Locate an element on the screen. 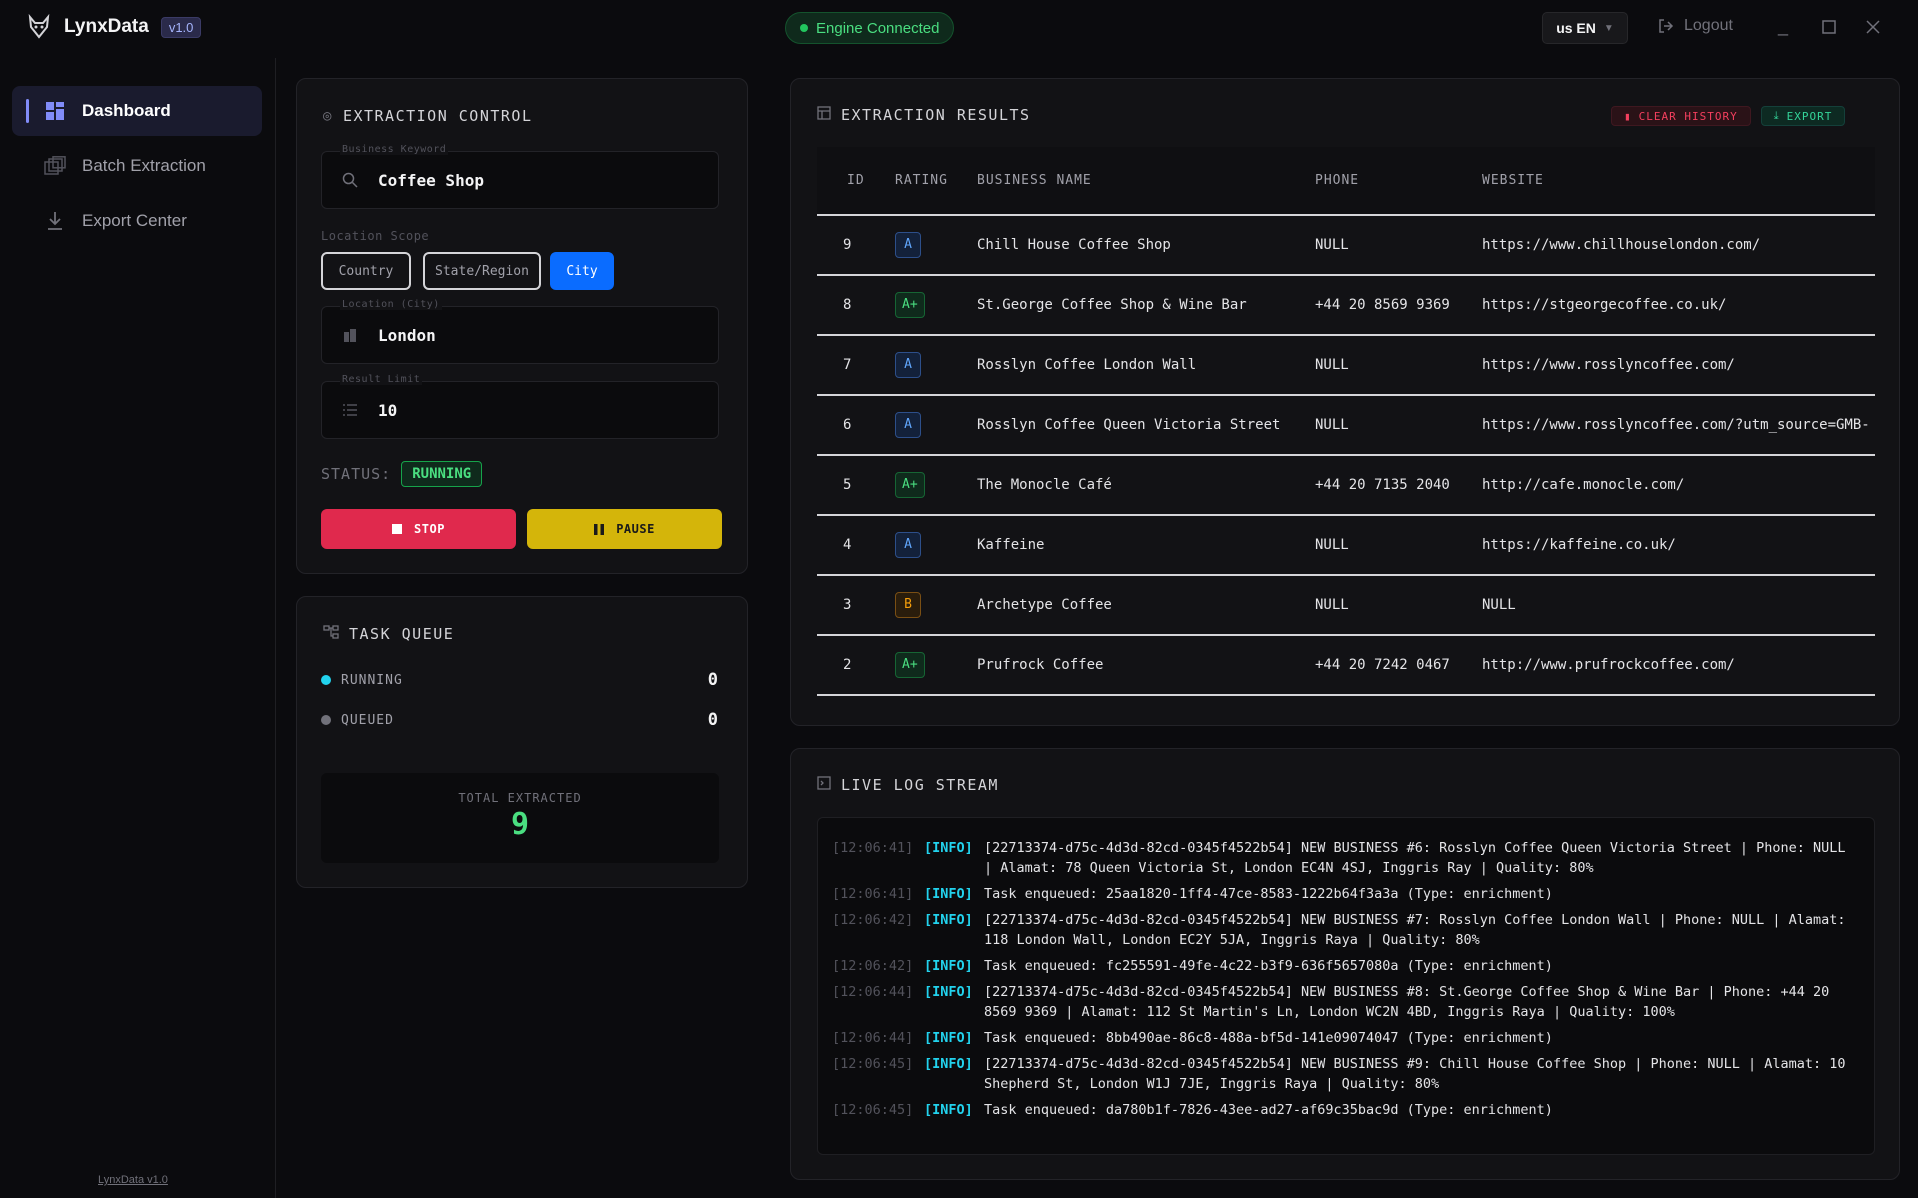  layers-icon is located at coordinates (55, 166).